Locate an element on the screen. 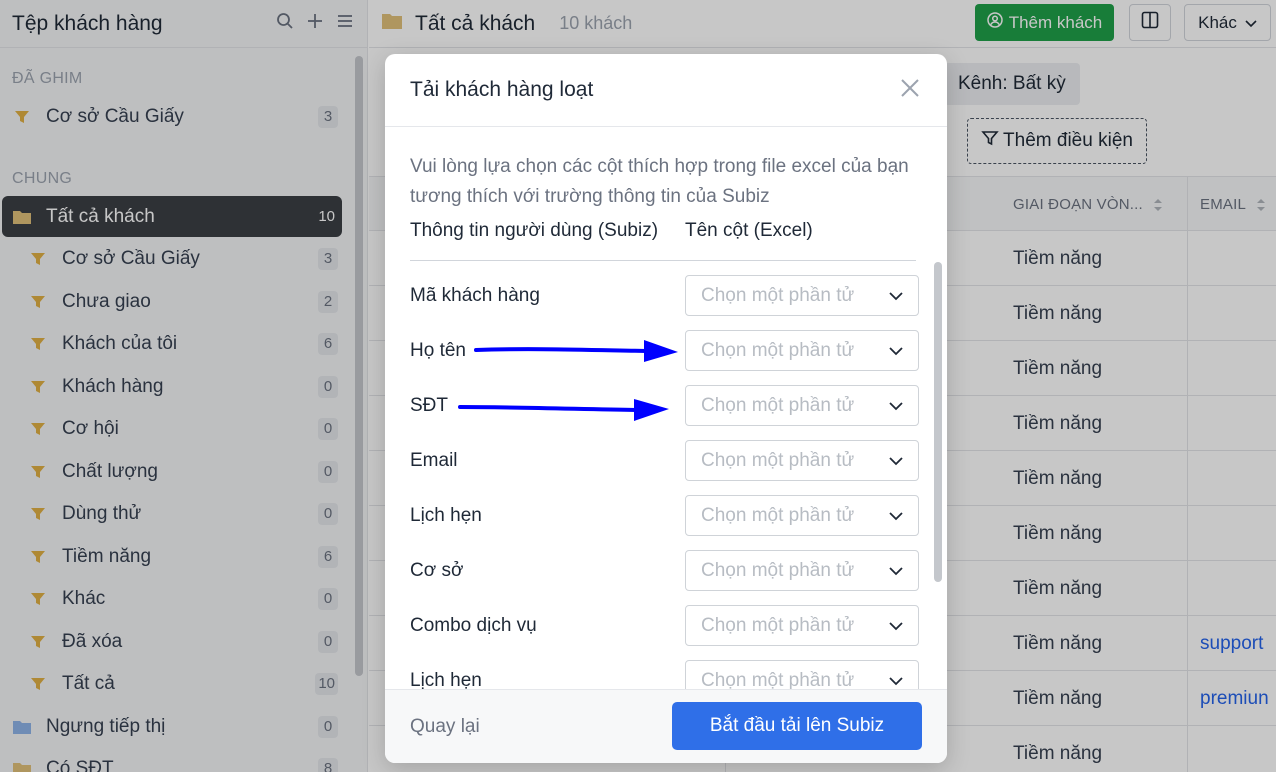 The width and height of the screenshot is (1276, 772). field-label: SĐT is located at coordinates (429, 405).